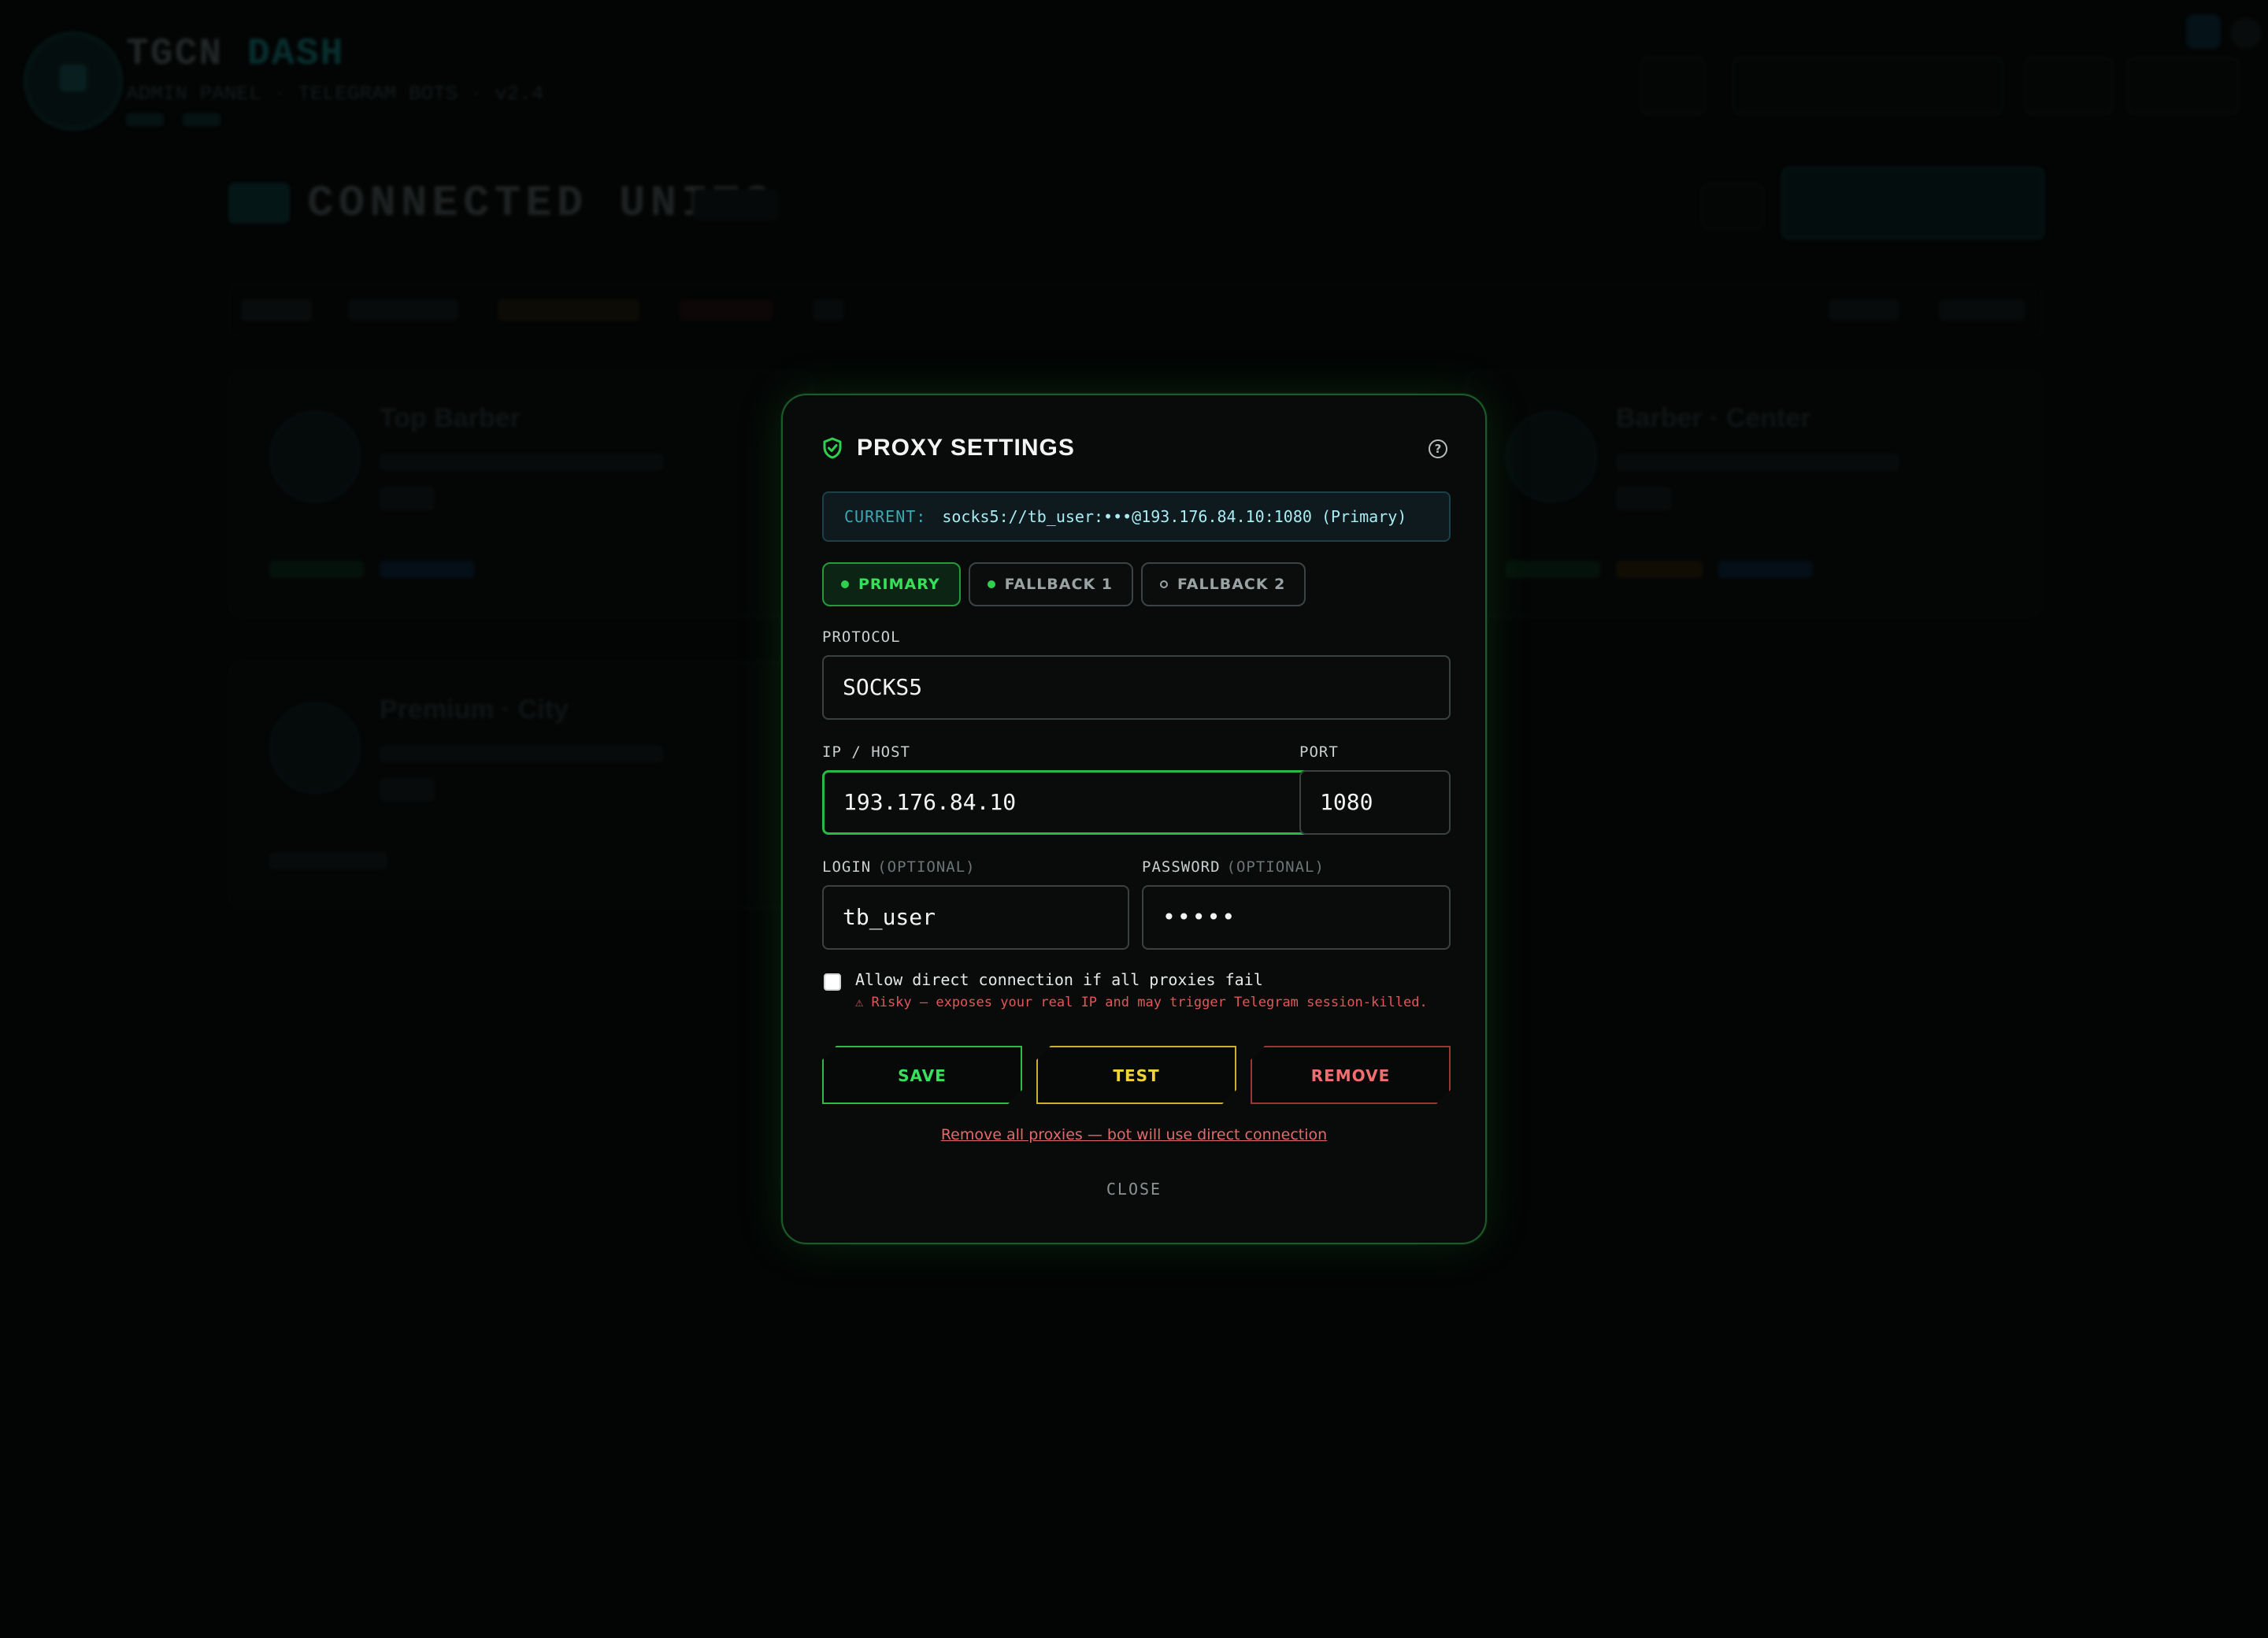  I want to click on unit-card: Top Barber, so click(521, 493).